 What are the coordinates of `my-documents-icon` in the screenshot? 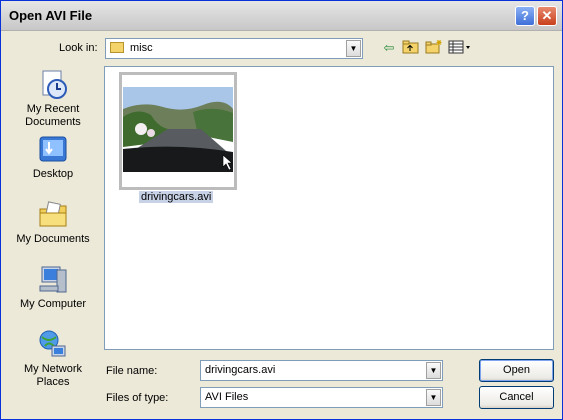 It's located at (53, 215).